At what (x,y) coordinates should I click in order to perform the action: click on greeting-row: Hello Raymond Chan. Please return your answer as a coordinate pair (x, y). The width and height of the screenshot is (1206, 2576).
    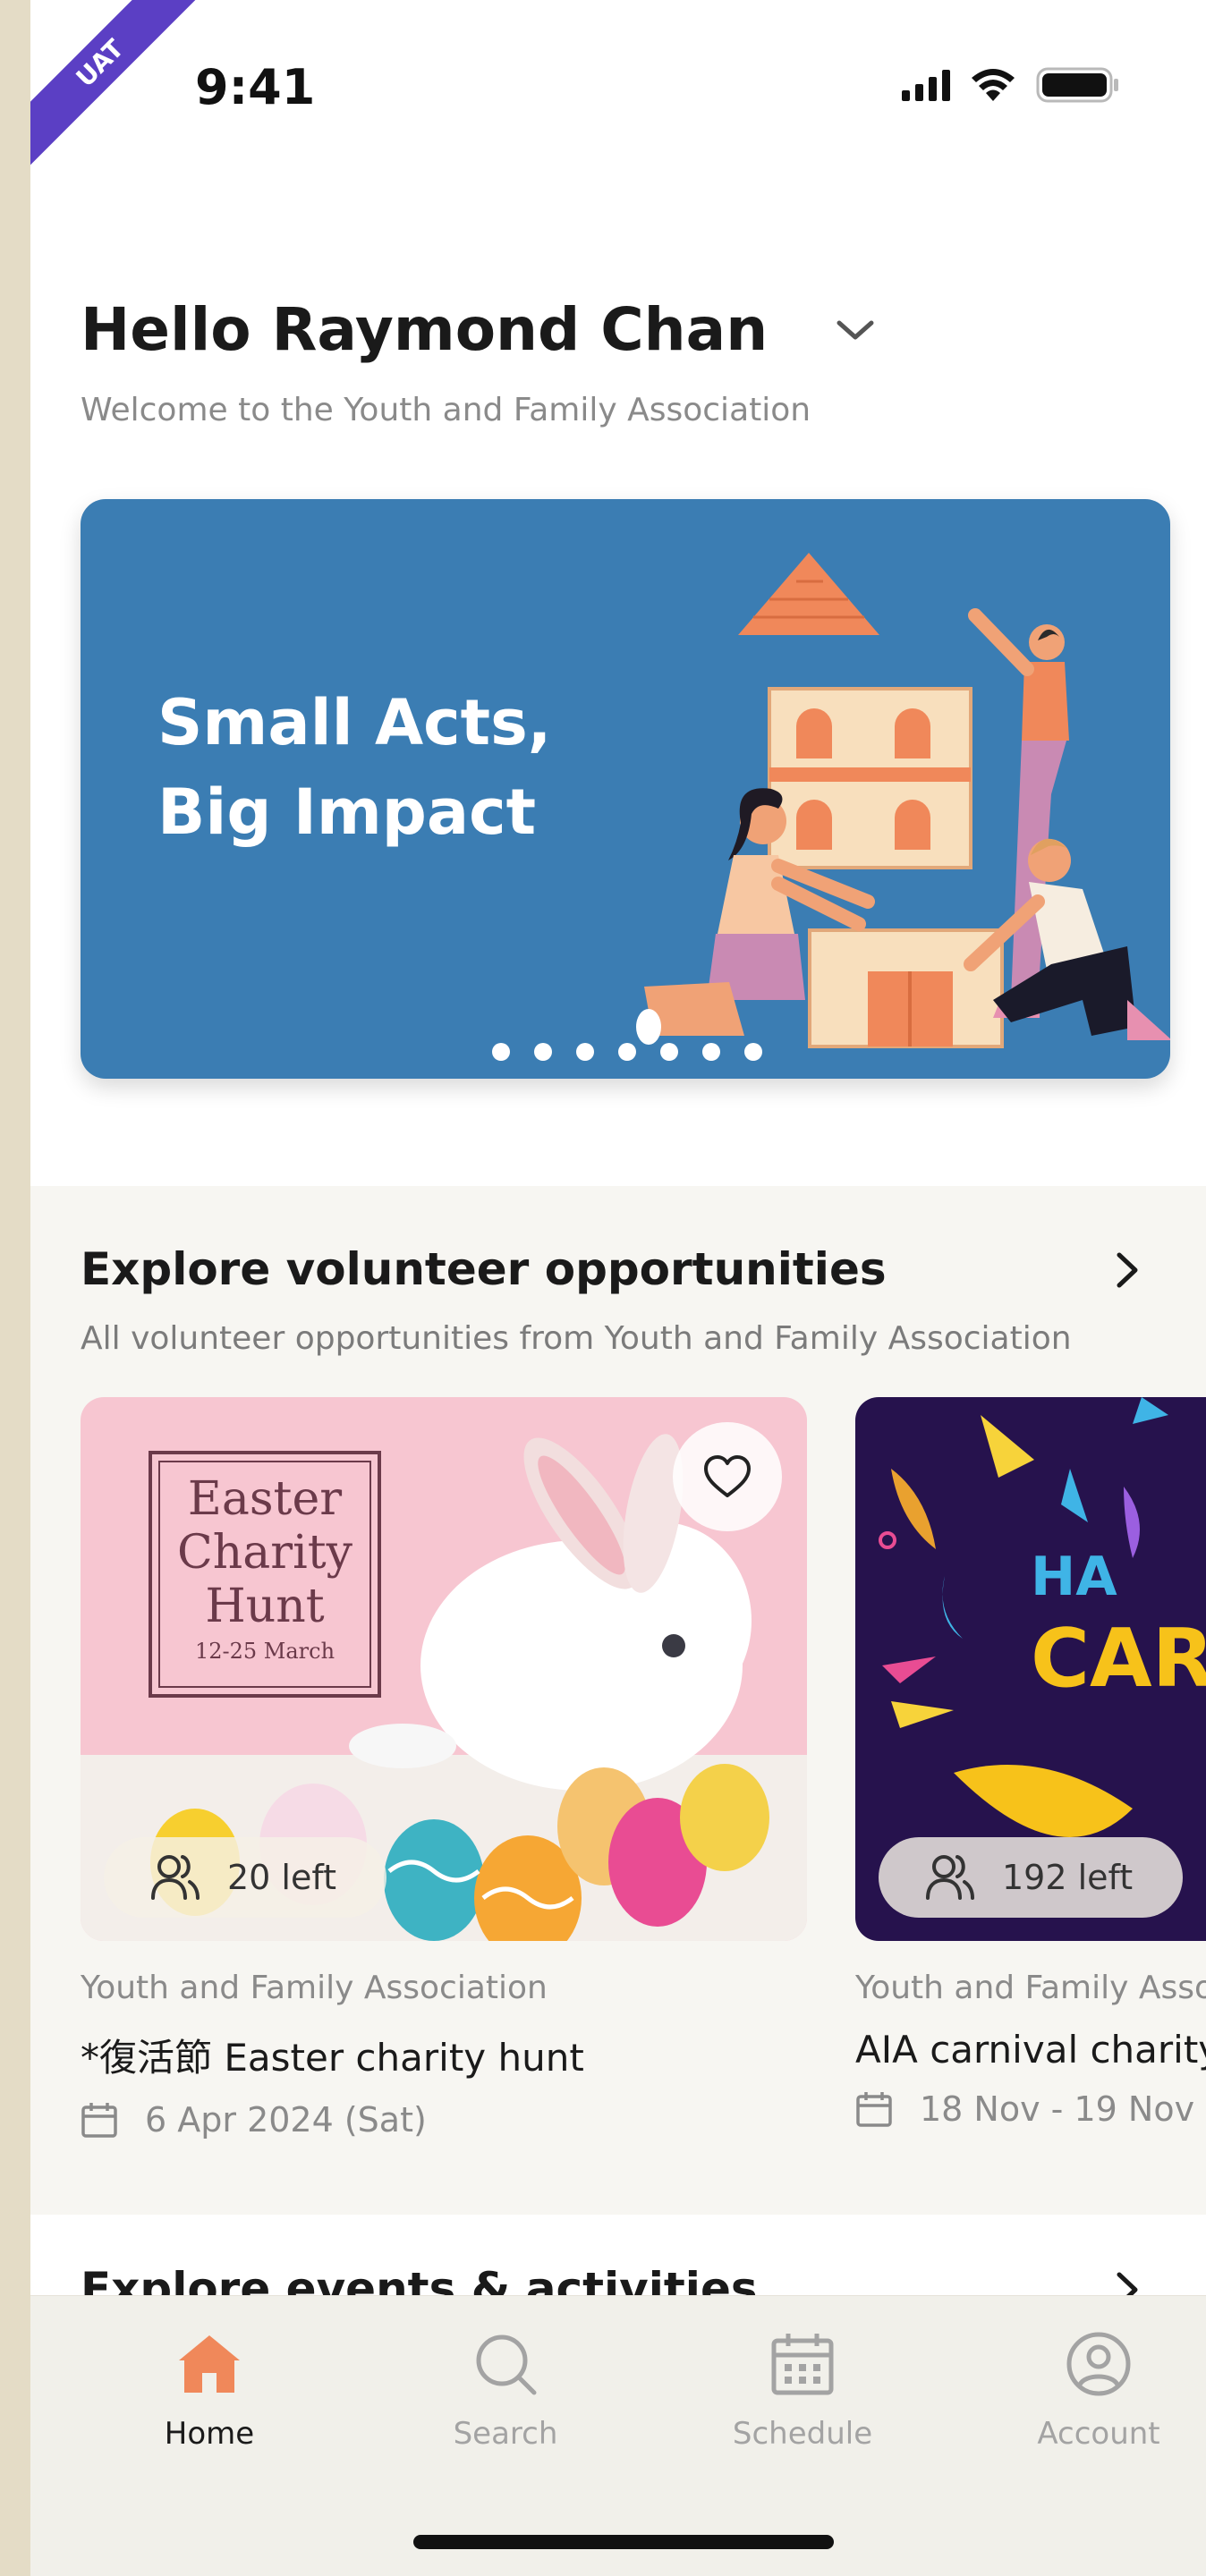
    Looking at the image, I should click on (480, 329).